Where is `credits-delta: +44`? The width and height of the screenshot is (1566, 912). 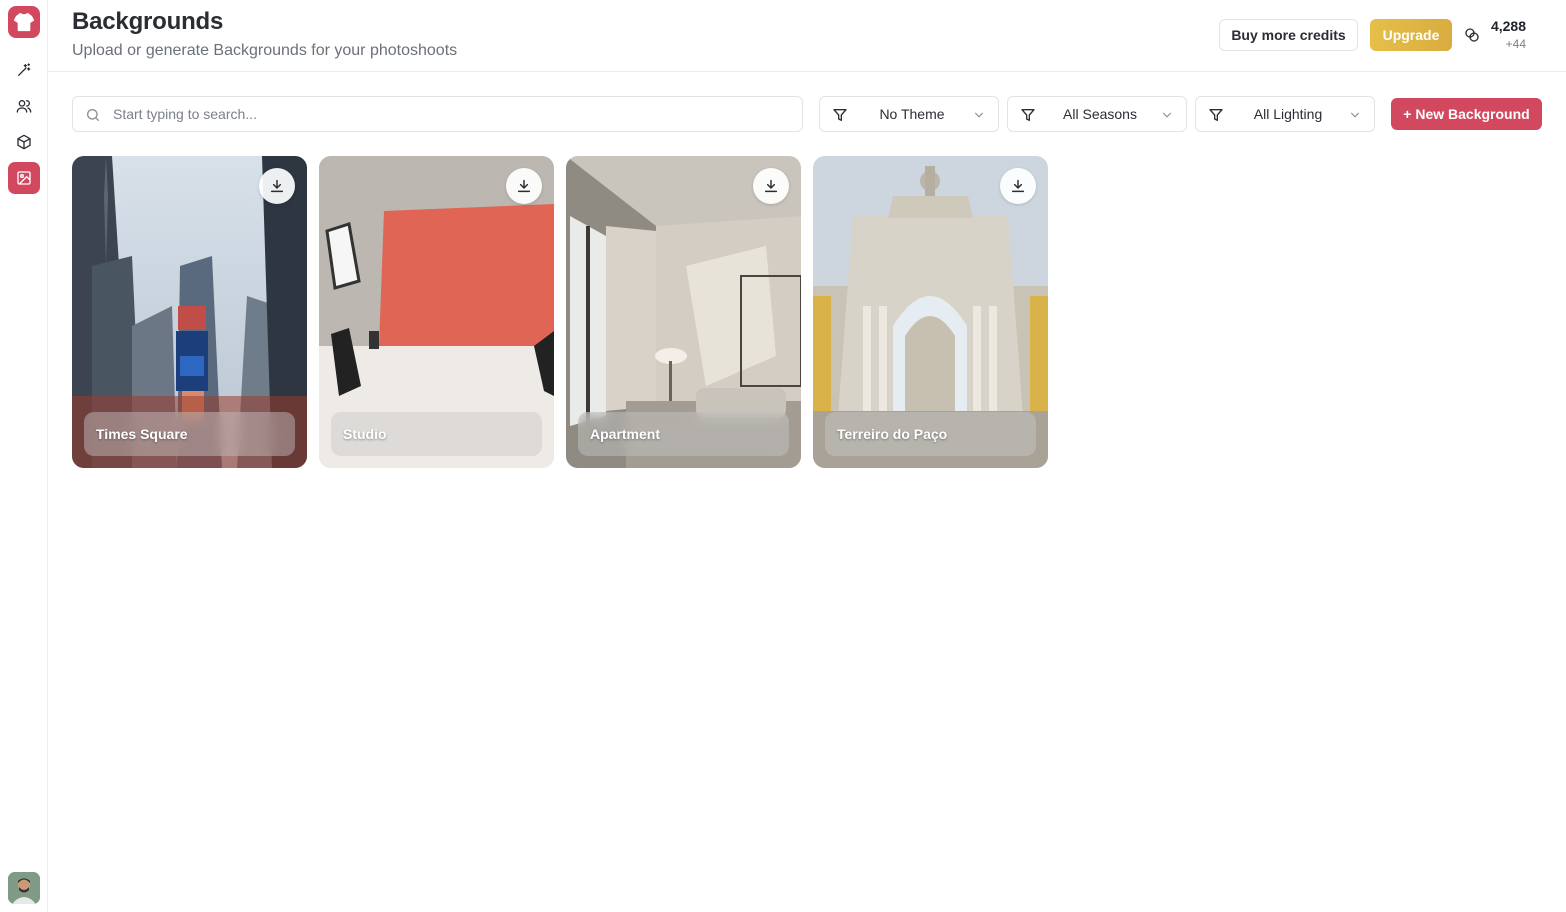
credits-delta: +44 is located at coordinates (1515, 44).